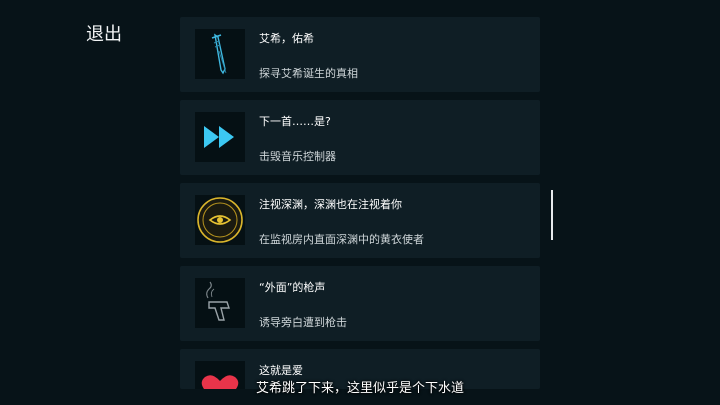 This screenshot has height=405, width=720. I want to click on achievement-title: 注视深渊，深渊也在注视着你, so click(330, 204).